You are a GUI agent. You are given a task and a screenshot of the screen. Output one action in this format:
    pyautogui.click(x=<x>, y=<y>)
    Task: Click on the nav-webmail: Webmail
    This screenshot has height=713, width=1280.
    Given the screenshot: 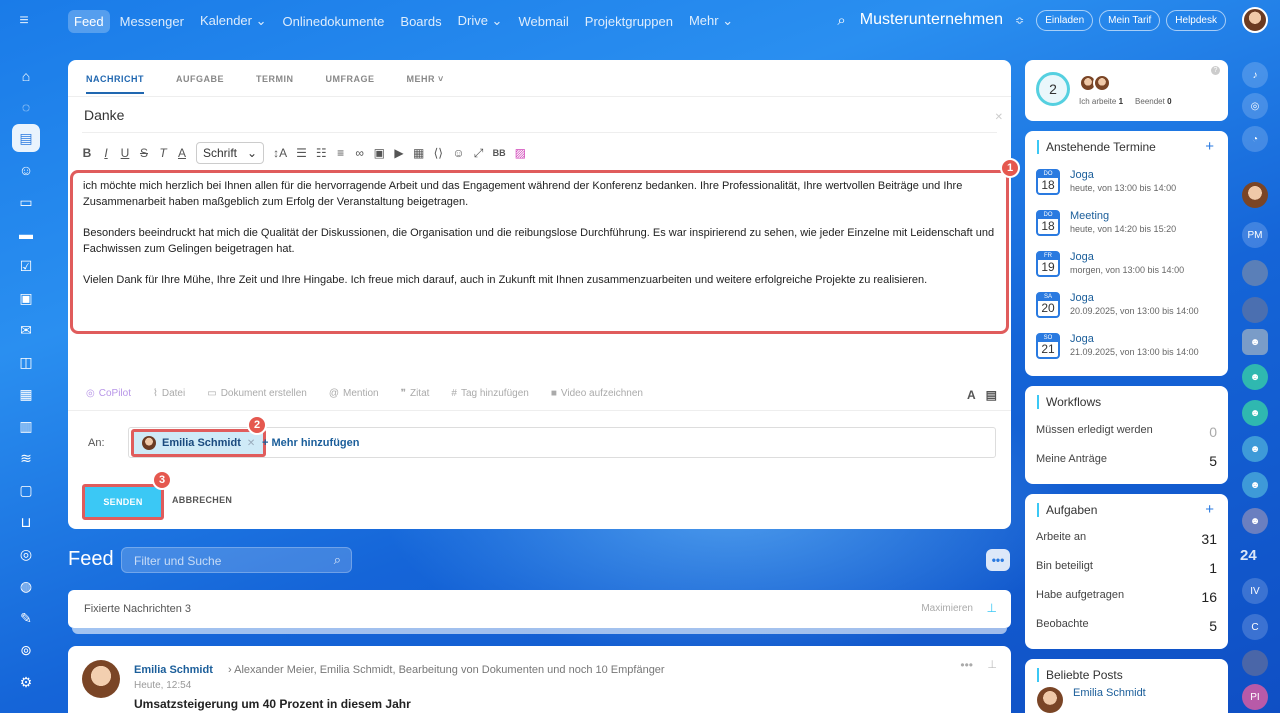 What is the action you would take?
    pyautogui.click(x=543, y=21)
    